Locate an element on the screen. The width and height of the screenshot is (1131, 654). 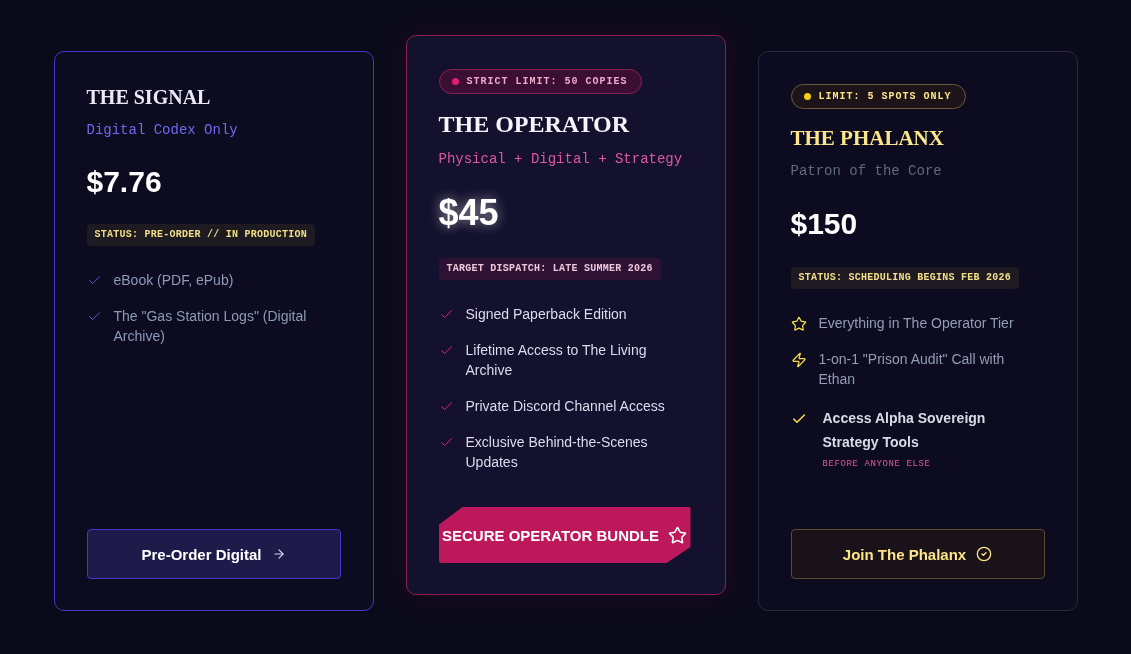
tier-title: THE OPERATOR is located at coordinates (533, 124).